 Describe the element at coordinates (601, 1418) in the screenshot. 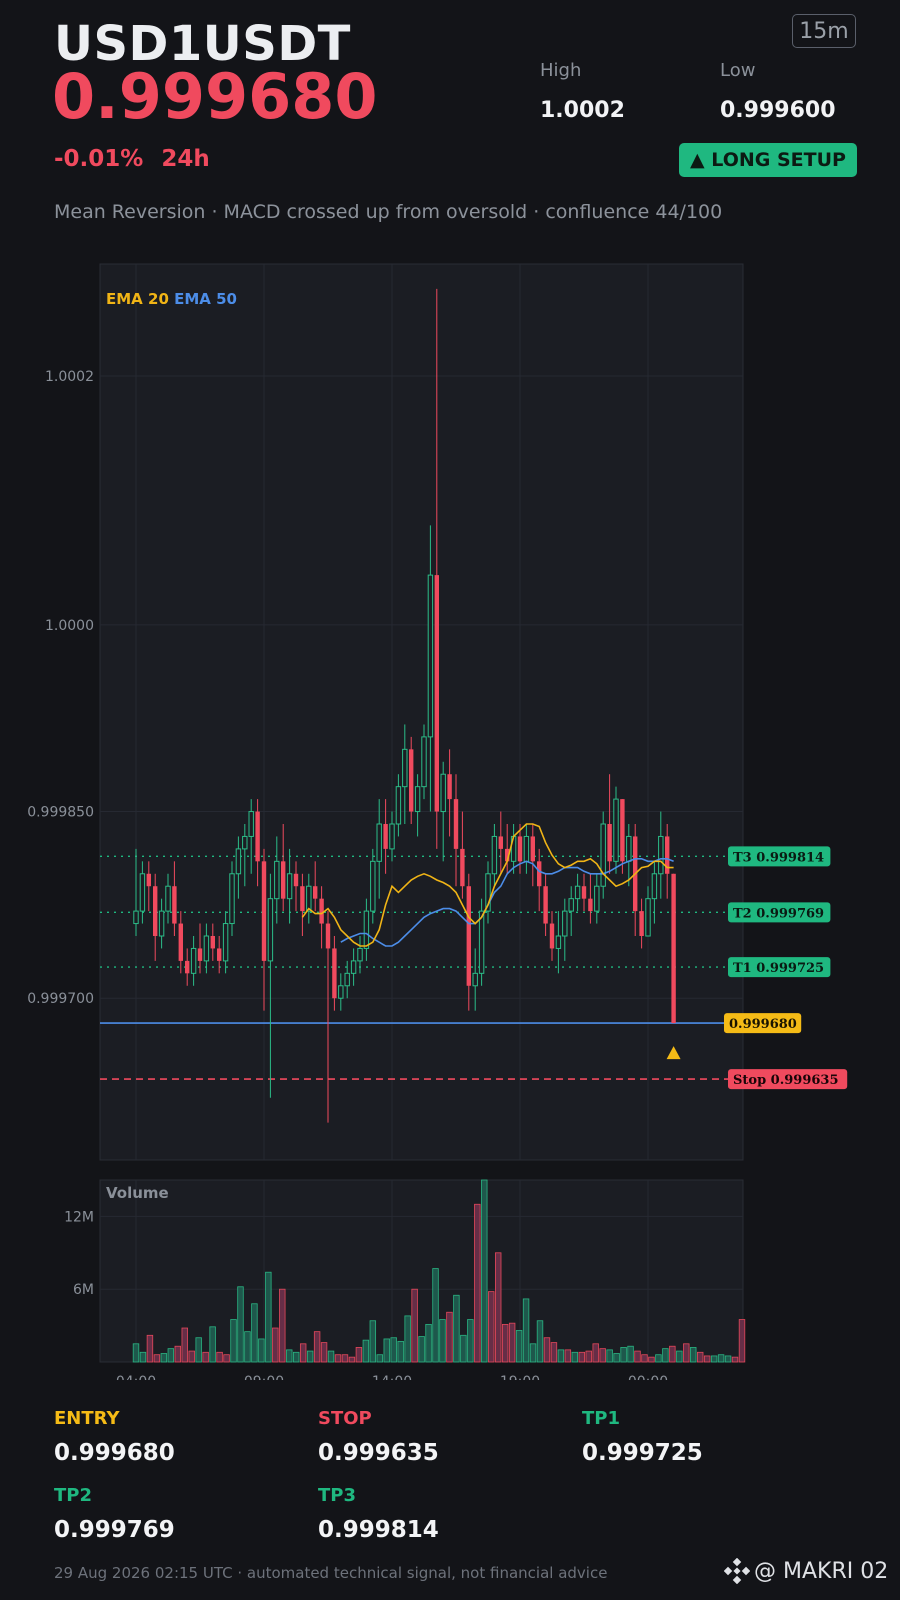

I see `tp1-label: TP1` at that location.